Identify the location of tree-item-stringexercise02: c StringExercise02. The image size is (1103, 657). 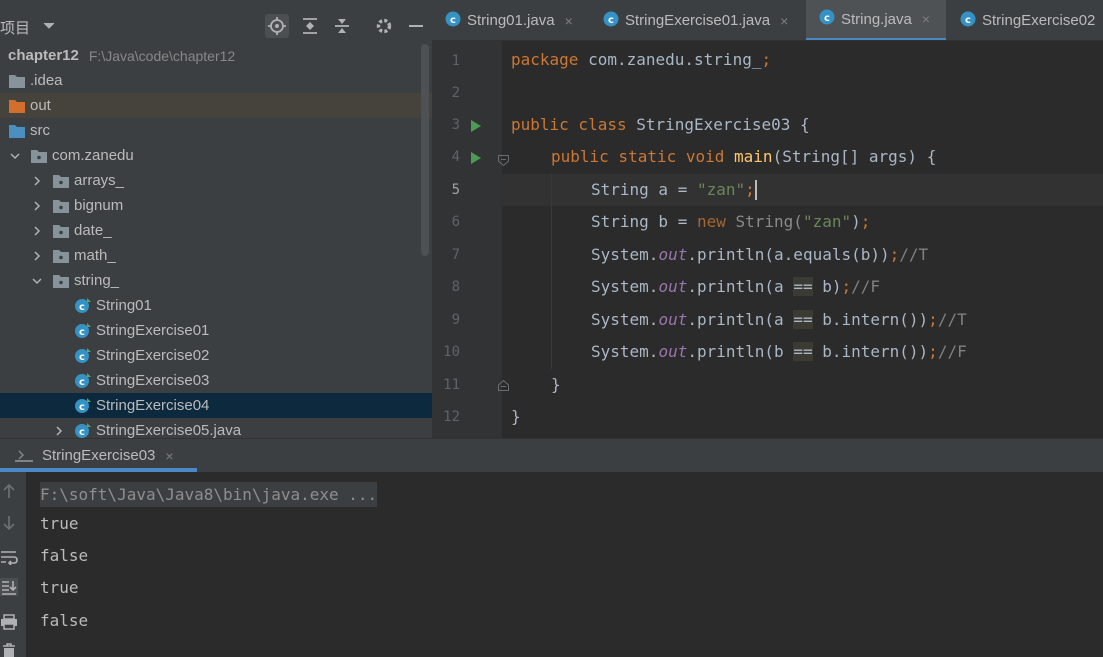
(216, 355).